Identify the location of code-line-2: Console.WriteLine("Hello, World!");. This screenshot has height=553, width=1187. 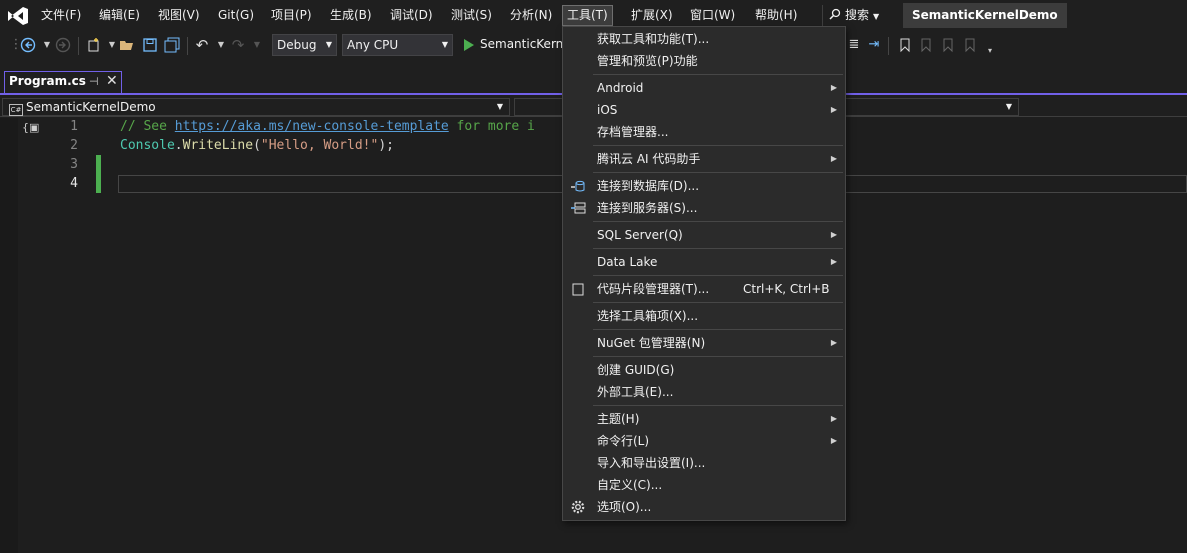
(257, 145).